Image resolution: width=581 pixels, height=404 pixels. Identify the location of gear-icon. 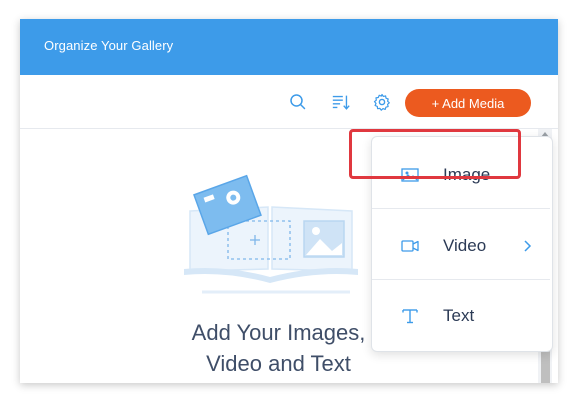
(382, 102).